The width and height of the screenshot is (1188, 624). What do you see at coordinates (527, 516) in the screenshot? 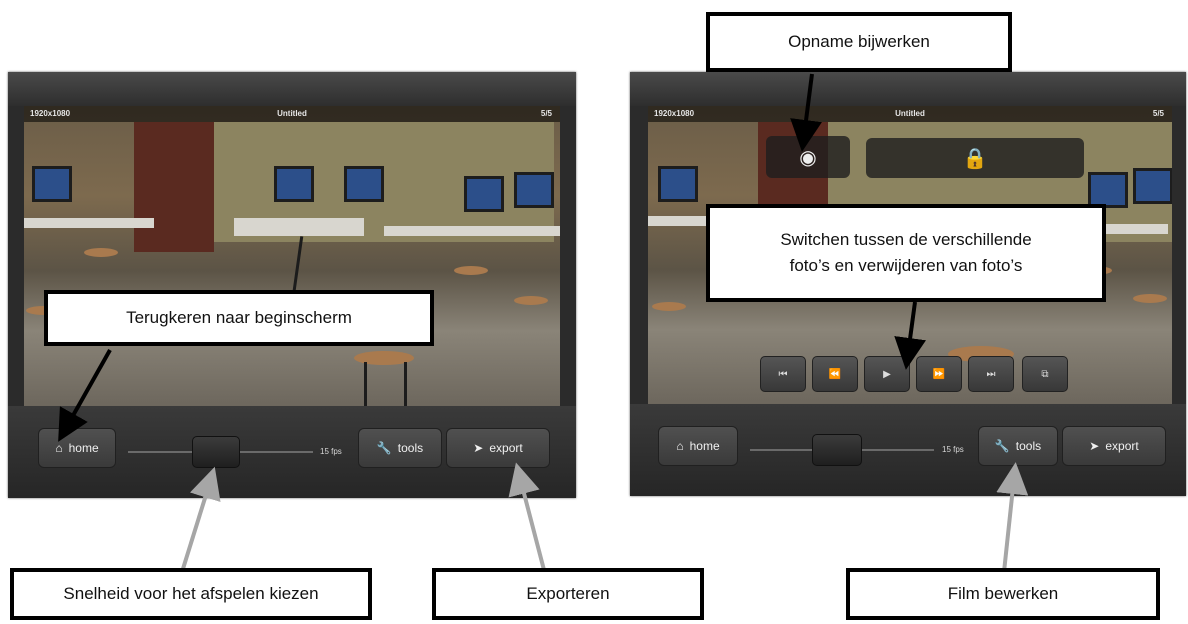
I see `arrow-export` at bounding box center [527, 516].